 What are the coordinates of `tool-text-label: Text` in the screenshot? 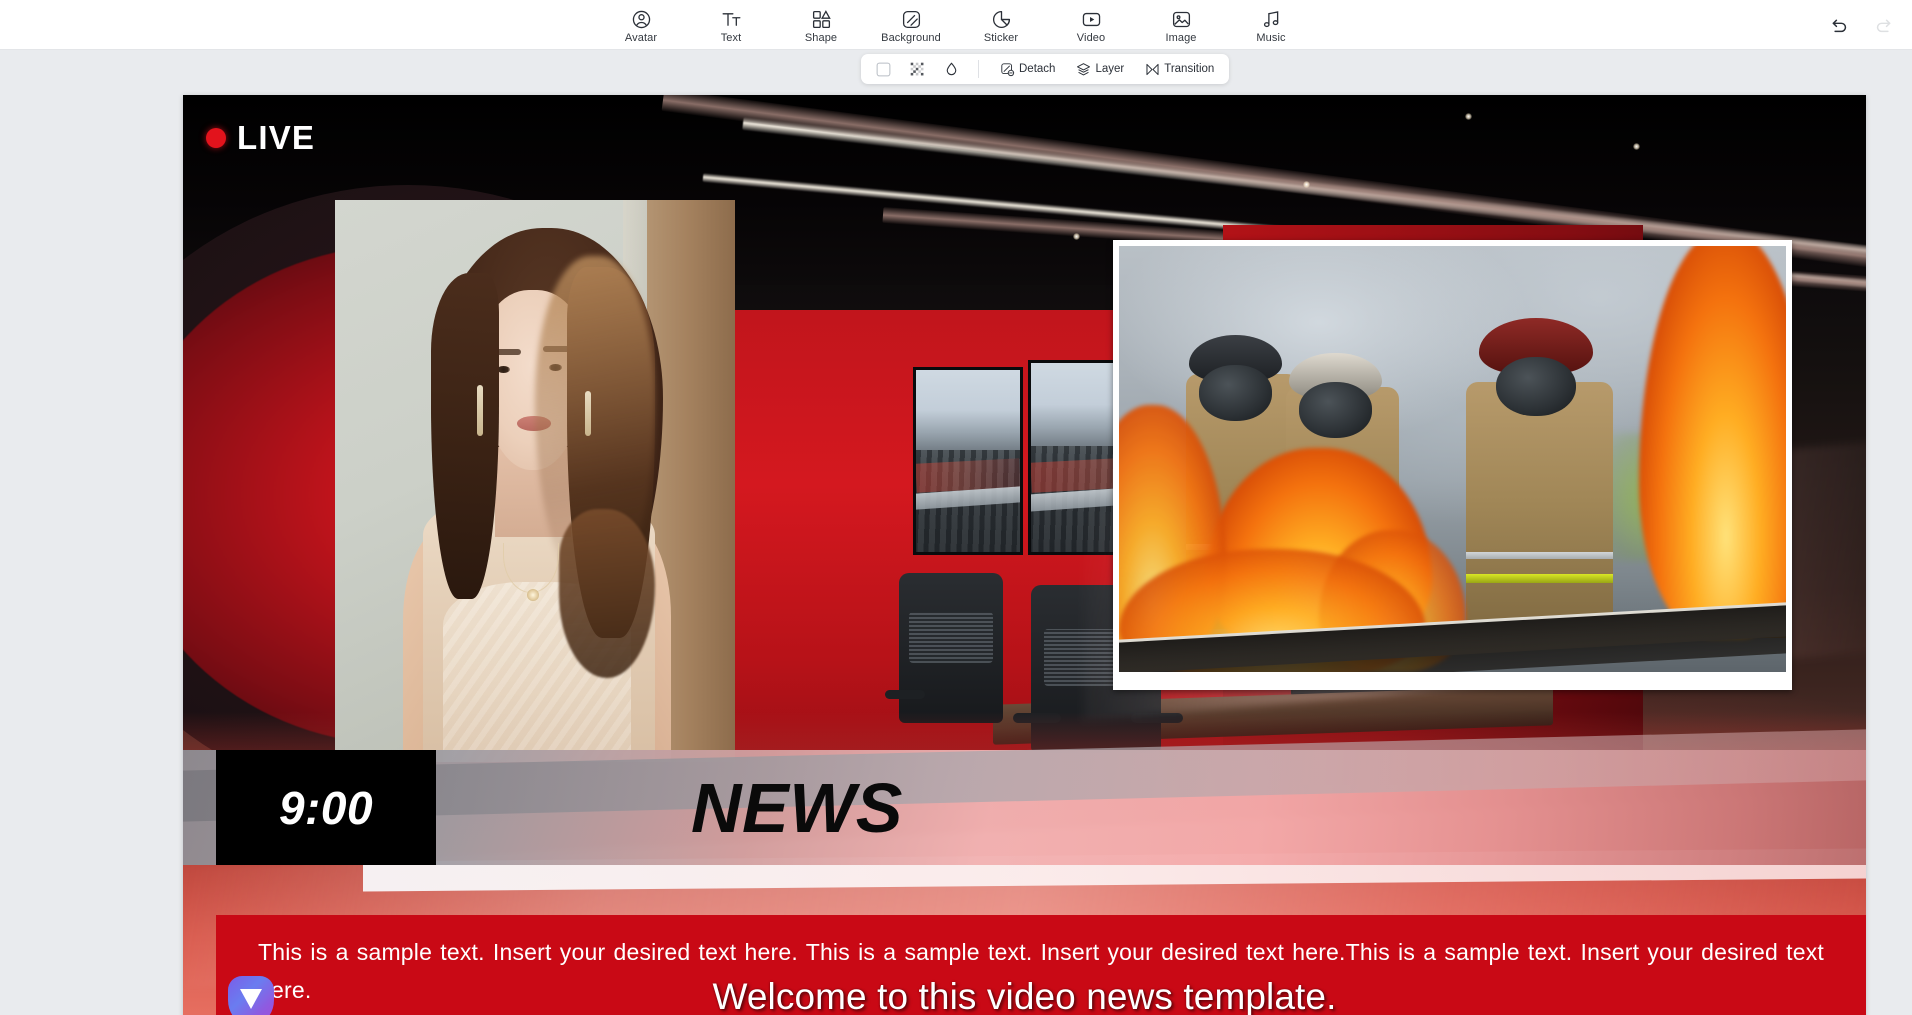 It's located at (731, 38).